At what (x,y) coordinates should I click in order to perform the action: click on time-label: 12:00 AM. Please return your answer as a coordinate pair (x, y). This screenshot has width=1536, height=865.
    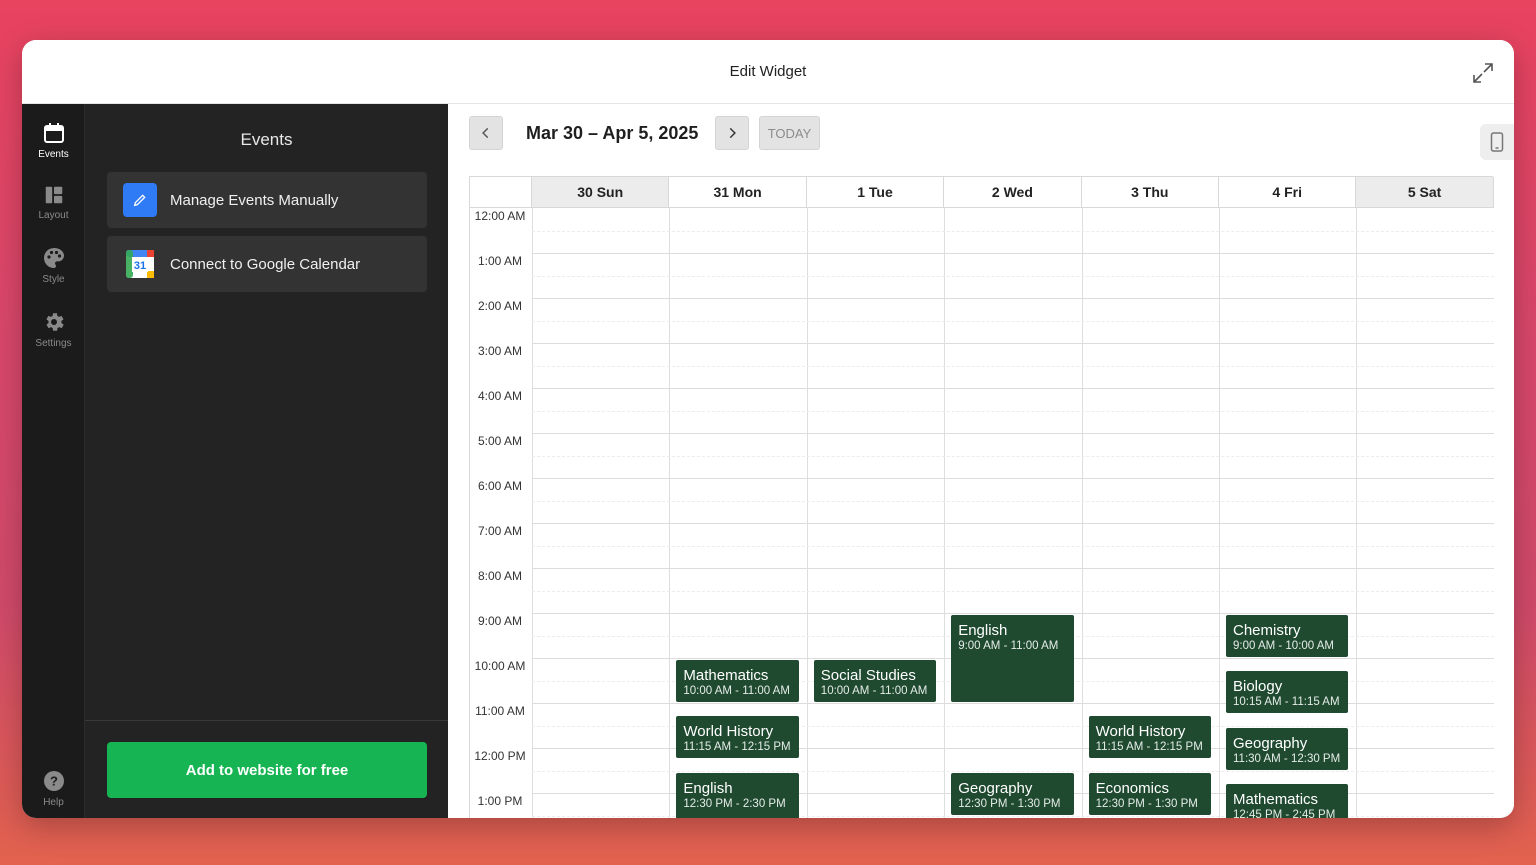
    Looking at the image, I should click on (500, 216).